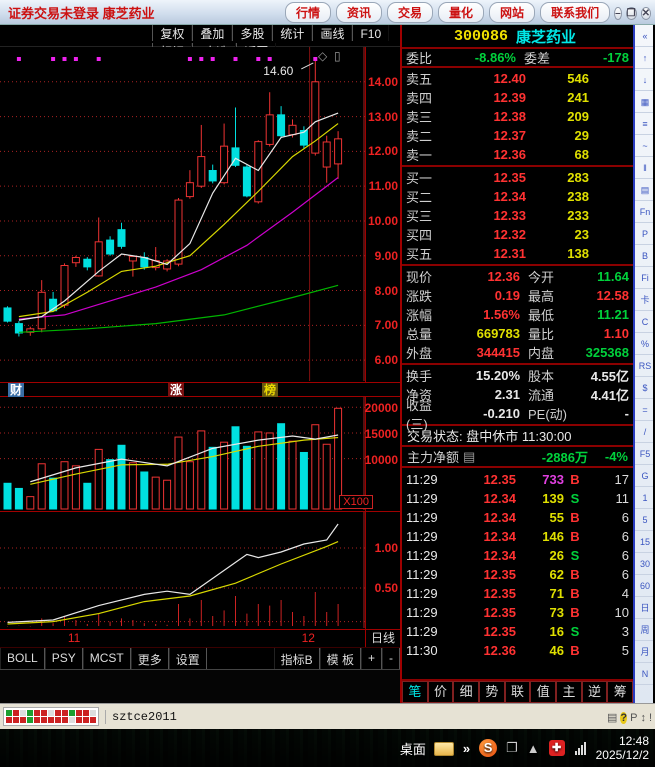 This screenshot has height=767, width=655. I want to click on desktop-button: 桌面, so click(413, 748).